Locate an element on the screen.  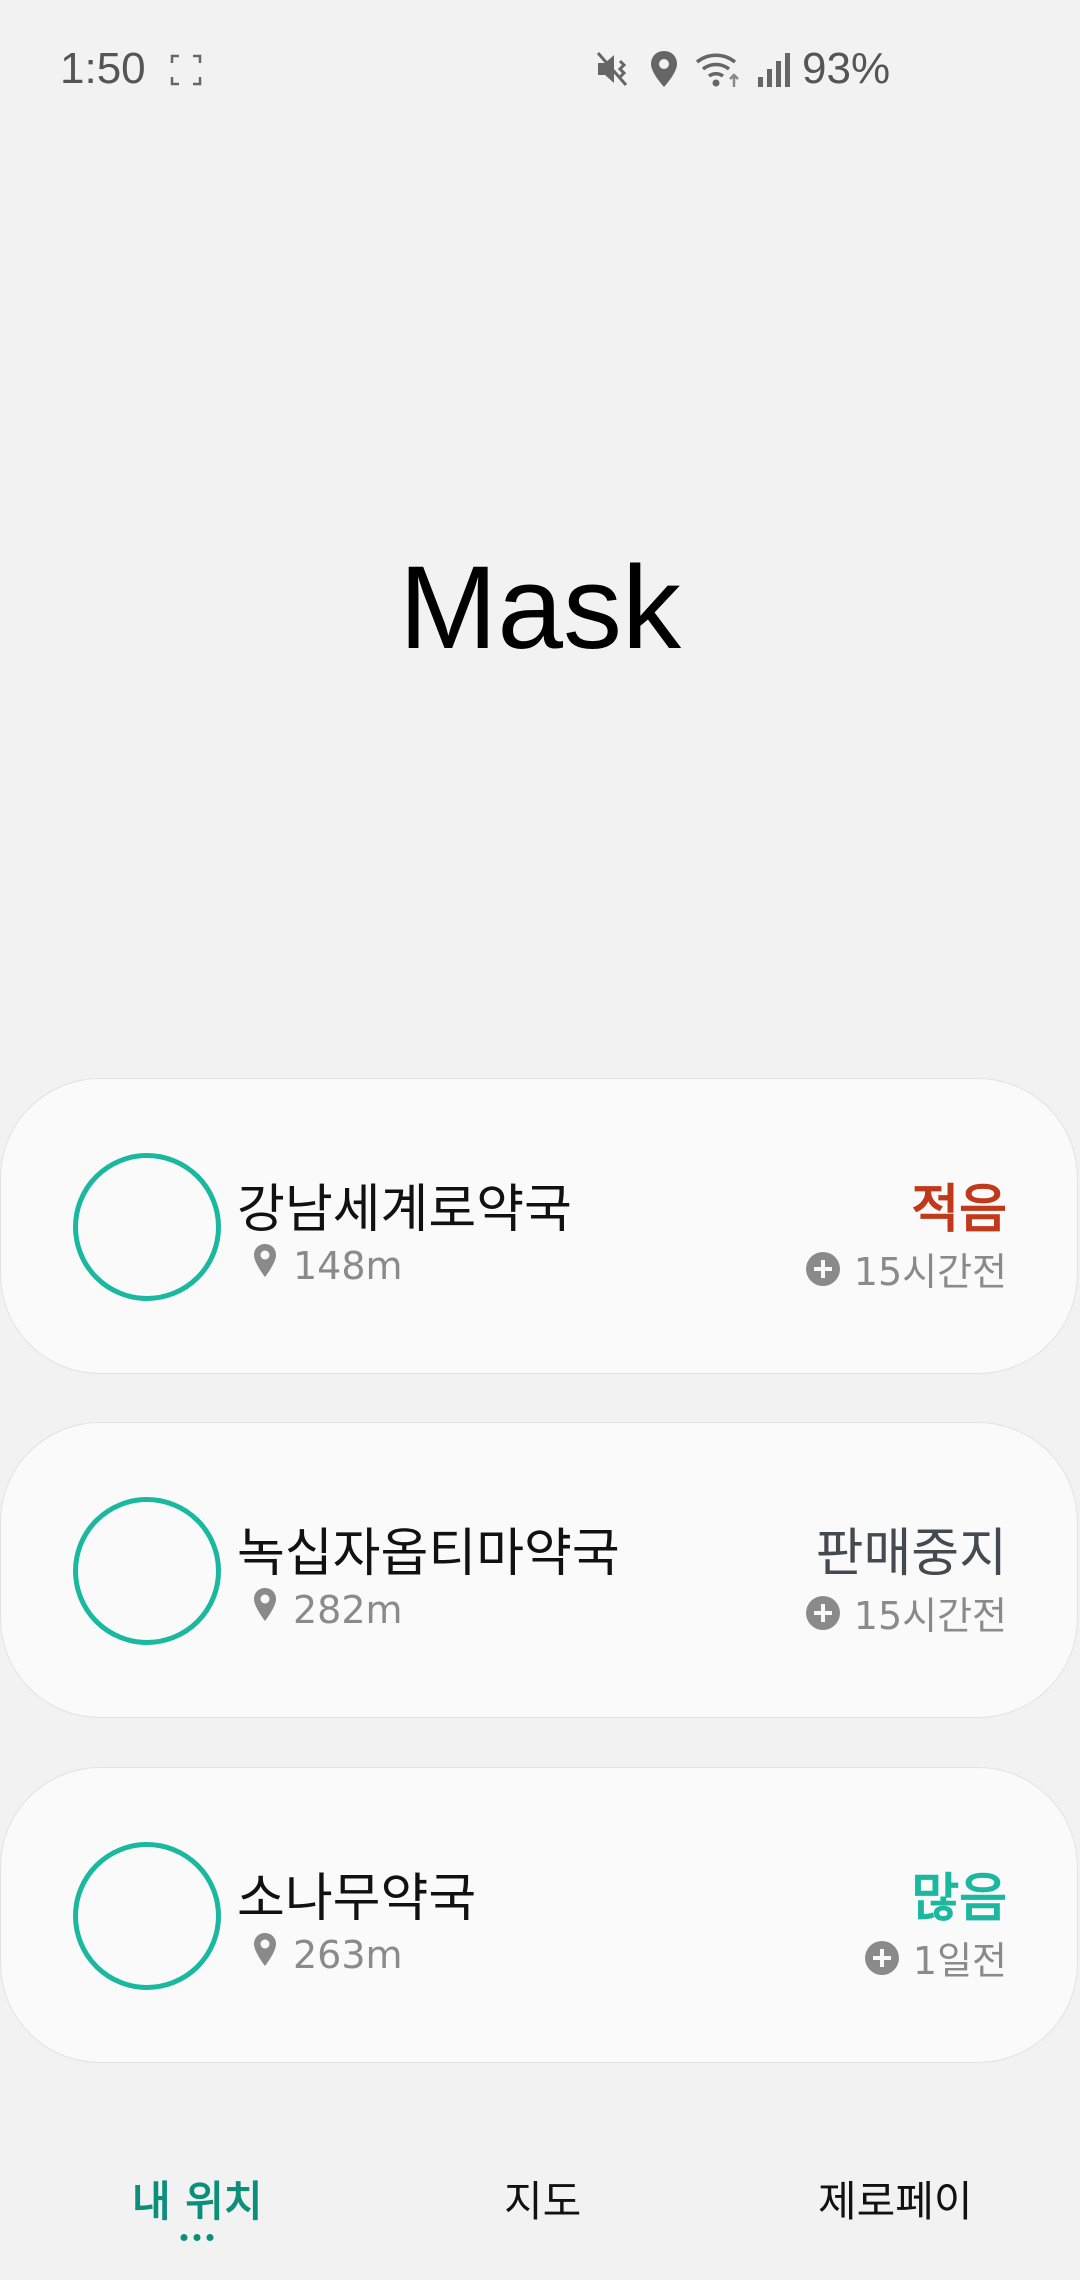
active-indicator is located at coordinates (197, 2237).